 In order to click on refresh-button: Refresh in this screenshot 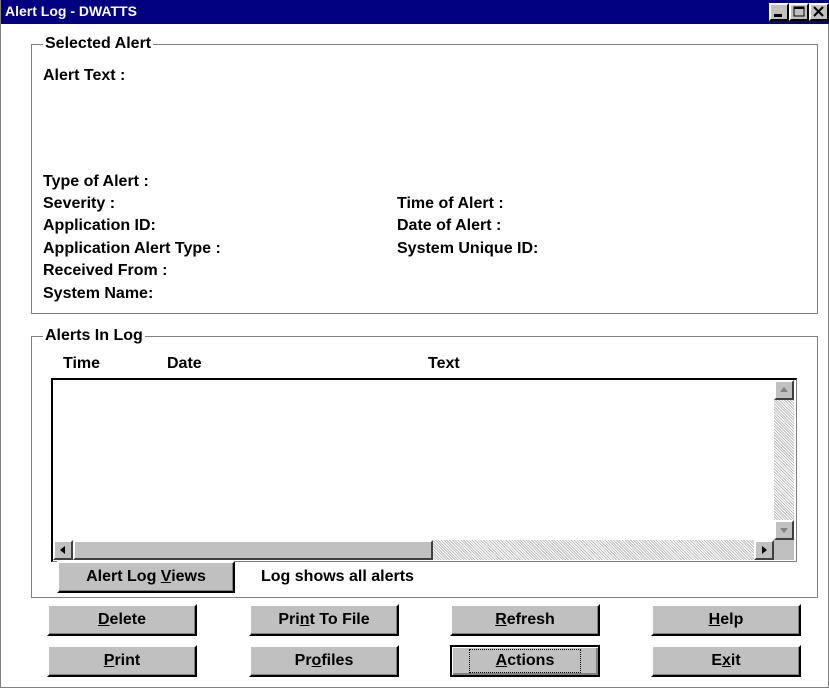, I will do `click(525, 620)`.